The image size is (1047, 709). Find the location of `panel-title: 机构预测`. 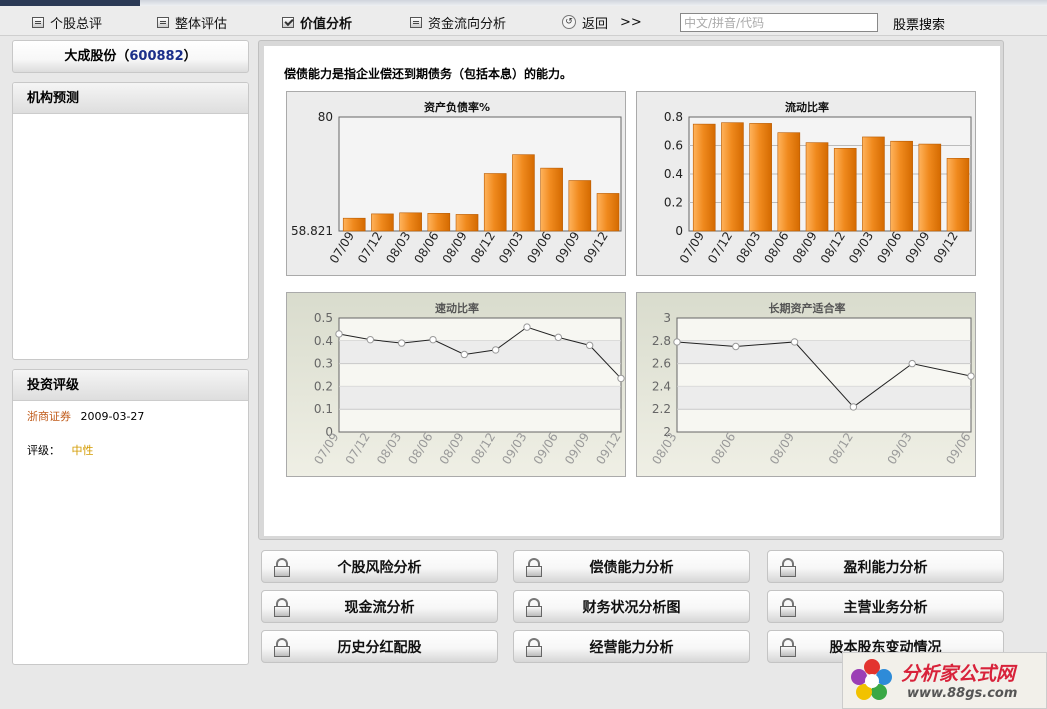

panel-title: 机构预测 is located at coordinates (130, 98).